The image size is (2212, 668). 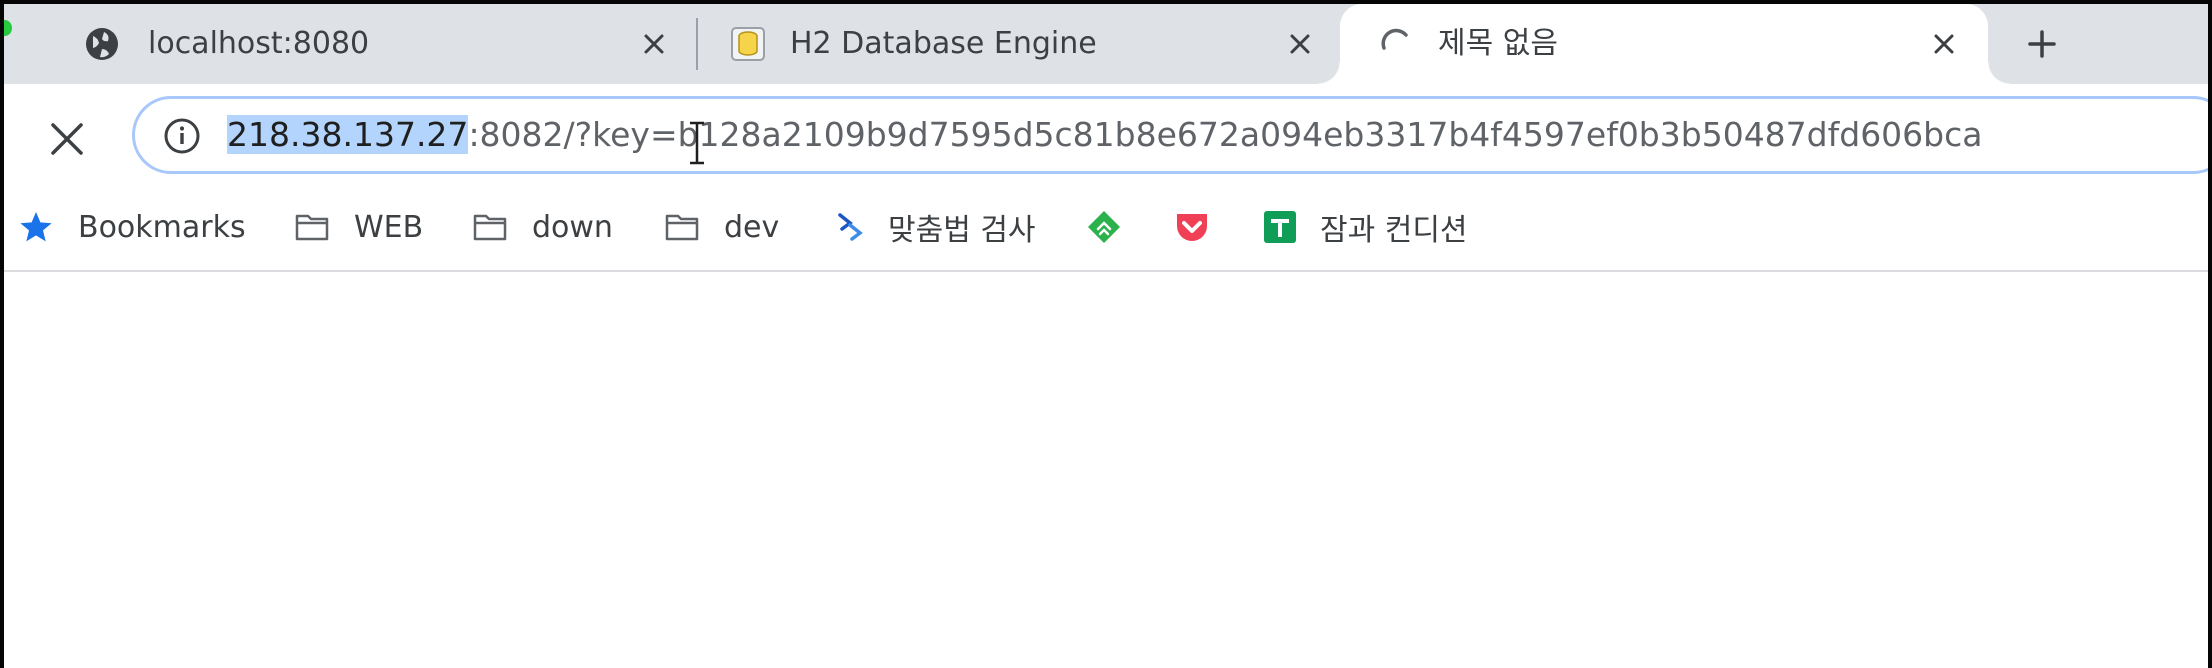 I want to click on tab-title: H2 Database Engine, so click(x=943, y=43).